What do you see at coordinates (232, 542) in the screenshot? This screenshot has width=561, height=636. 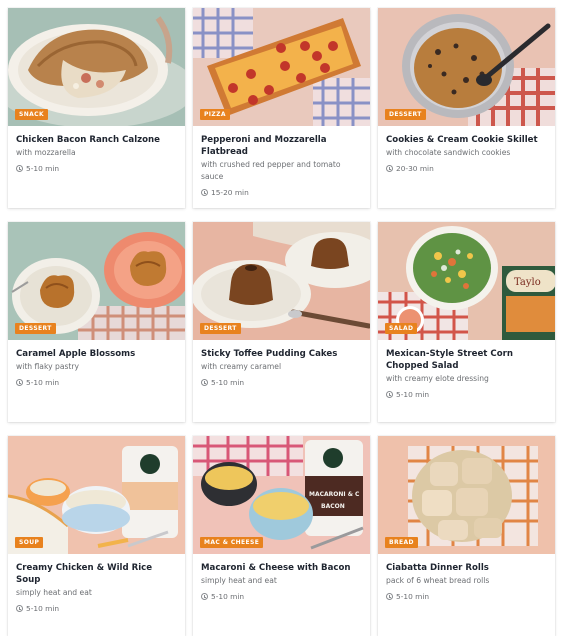 I see `category-badge: MAC & CHEESE` at bounding box center [232, 542].